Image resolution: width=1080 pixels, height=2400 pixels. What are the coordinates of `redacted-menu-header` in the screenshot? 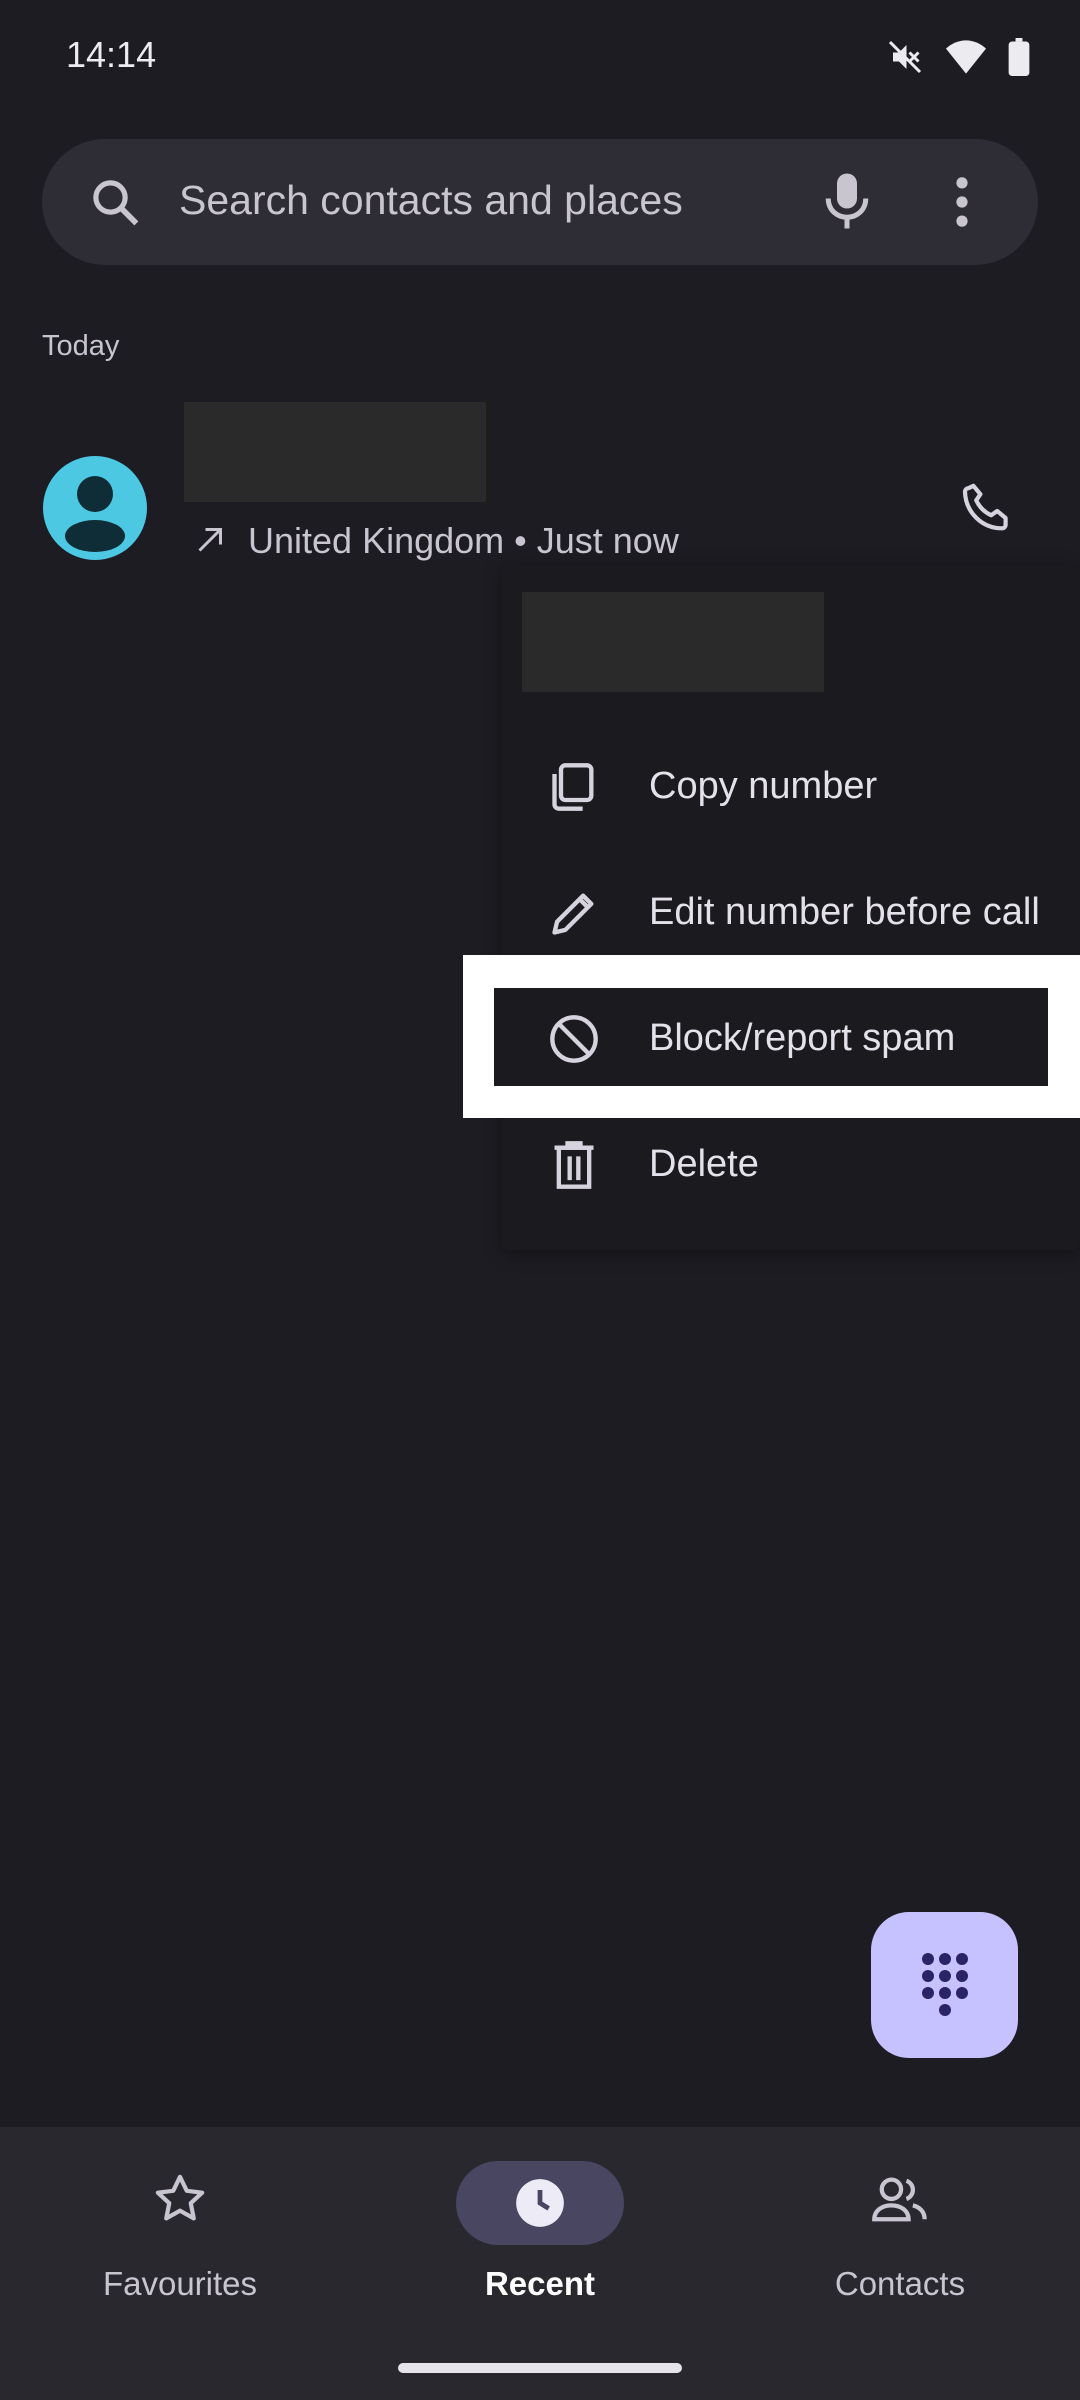 It's located at (673, 642).